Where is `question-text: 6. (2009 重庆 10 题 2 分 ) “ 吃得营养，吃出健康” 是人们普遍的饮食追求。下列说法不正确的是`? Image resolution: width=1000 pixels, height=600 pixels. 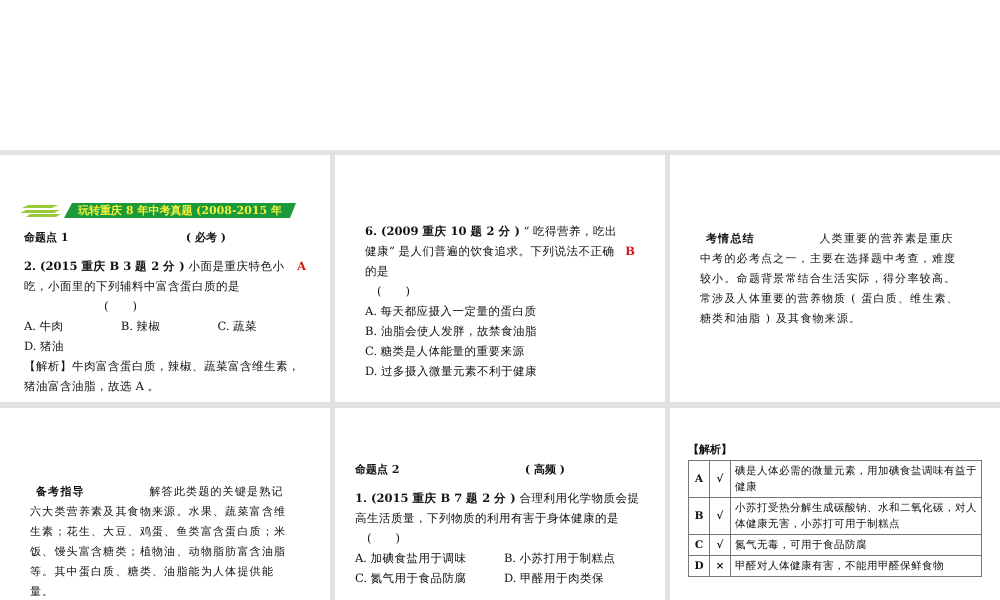 question-text: 6. (2009 重庆 10 题 2 分 ) “ 吃得营养，吃出健康” 是人们普遍的饮食追求。下列说法不正确的是 is located at coordinates (491, 251).